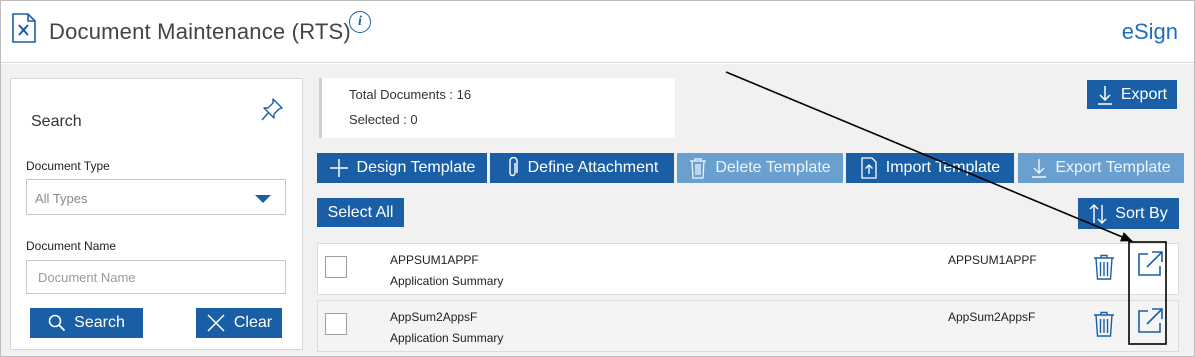  What do you see at coordinates (773, 167) in the screenshot?
I see `delete-template-label: Delete Template` at bounding box center [773, 167].